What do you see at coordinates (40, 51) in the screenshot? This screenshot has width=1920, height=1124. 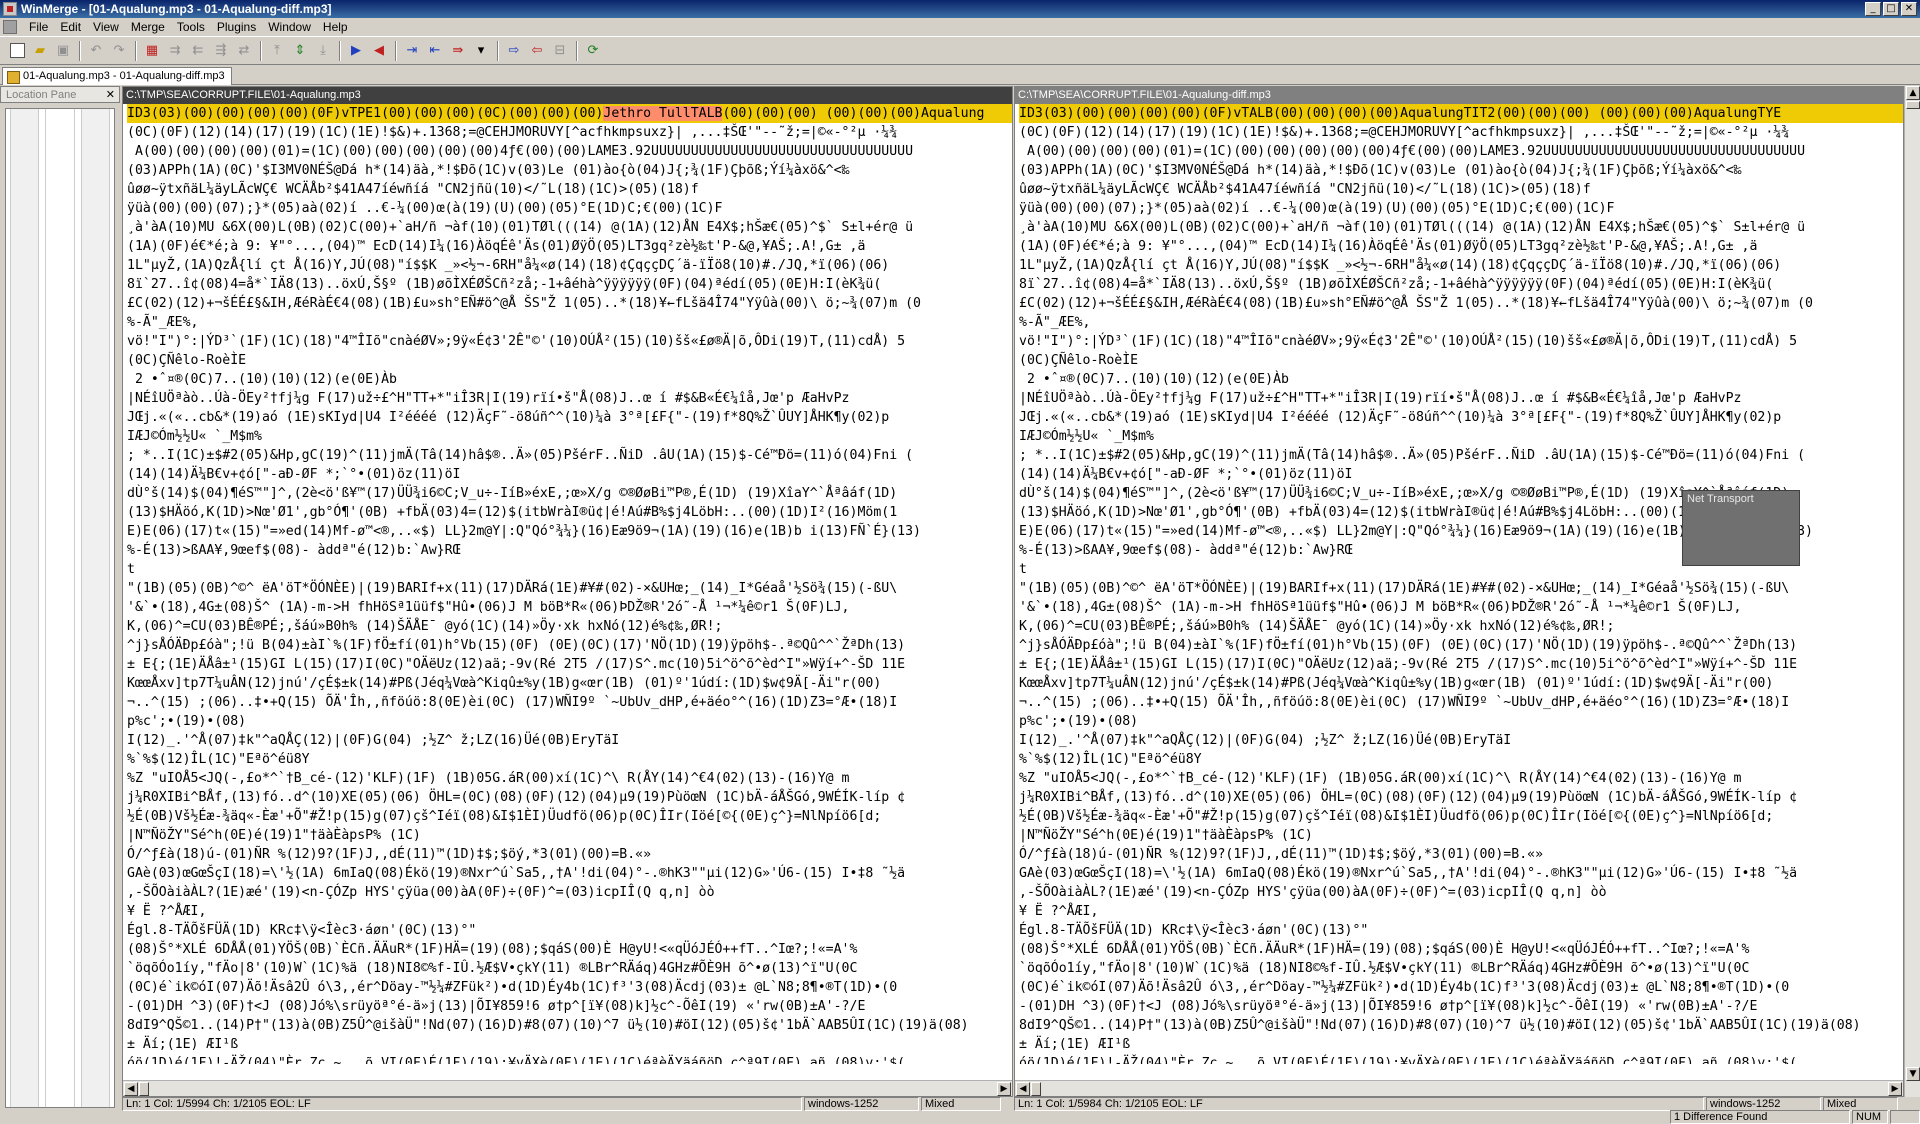 I see `open-icon: ▰` at bounding box center [40, 51].